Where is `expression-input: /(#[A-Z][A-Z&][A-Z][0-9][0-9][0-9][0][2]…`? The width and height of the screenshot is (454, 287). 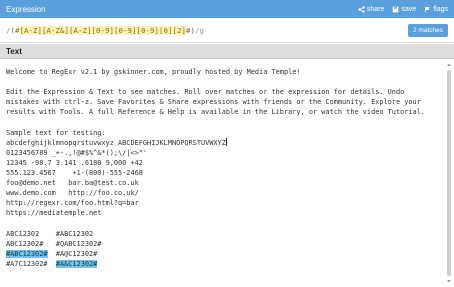 expression-input: /(#[A-Z][A-Z&][A-Z][0-9][0-9][0-9][0][2]… is located at coordinates (204, 30).